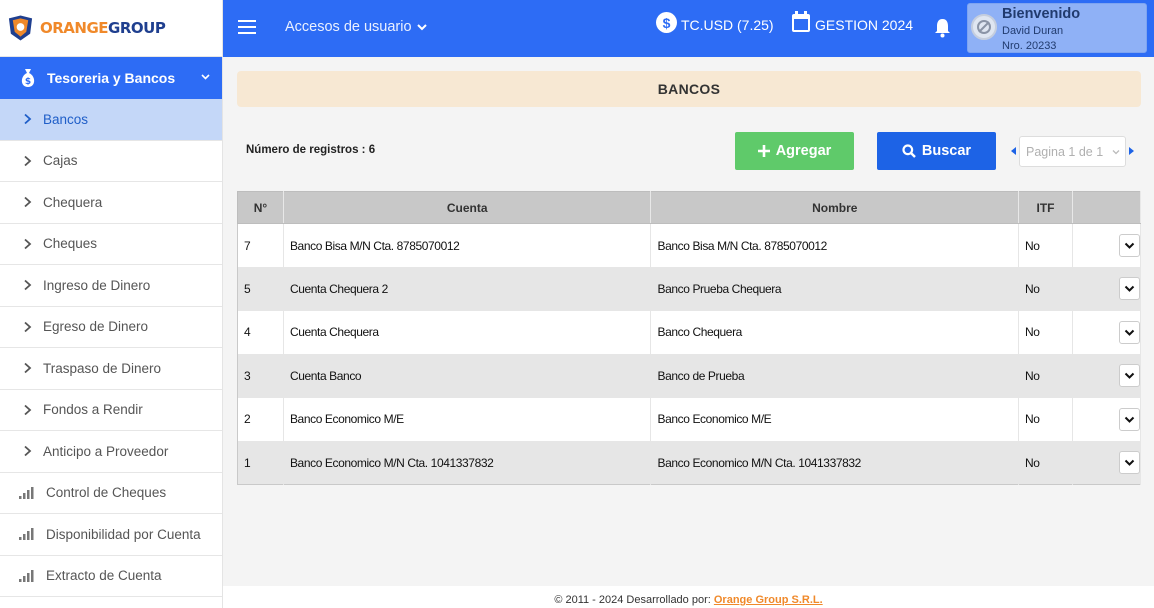 Image resolution: width=1154 pixels, height=608 pixels. Describe the element at coordinates (111, 535) in the screenshot. I see `sidebar-item-disponibilidad-por-cuenta: Disponibilidad por Cuenta` at that location.